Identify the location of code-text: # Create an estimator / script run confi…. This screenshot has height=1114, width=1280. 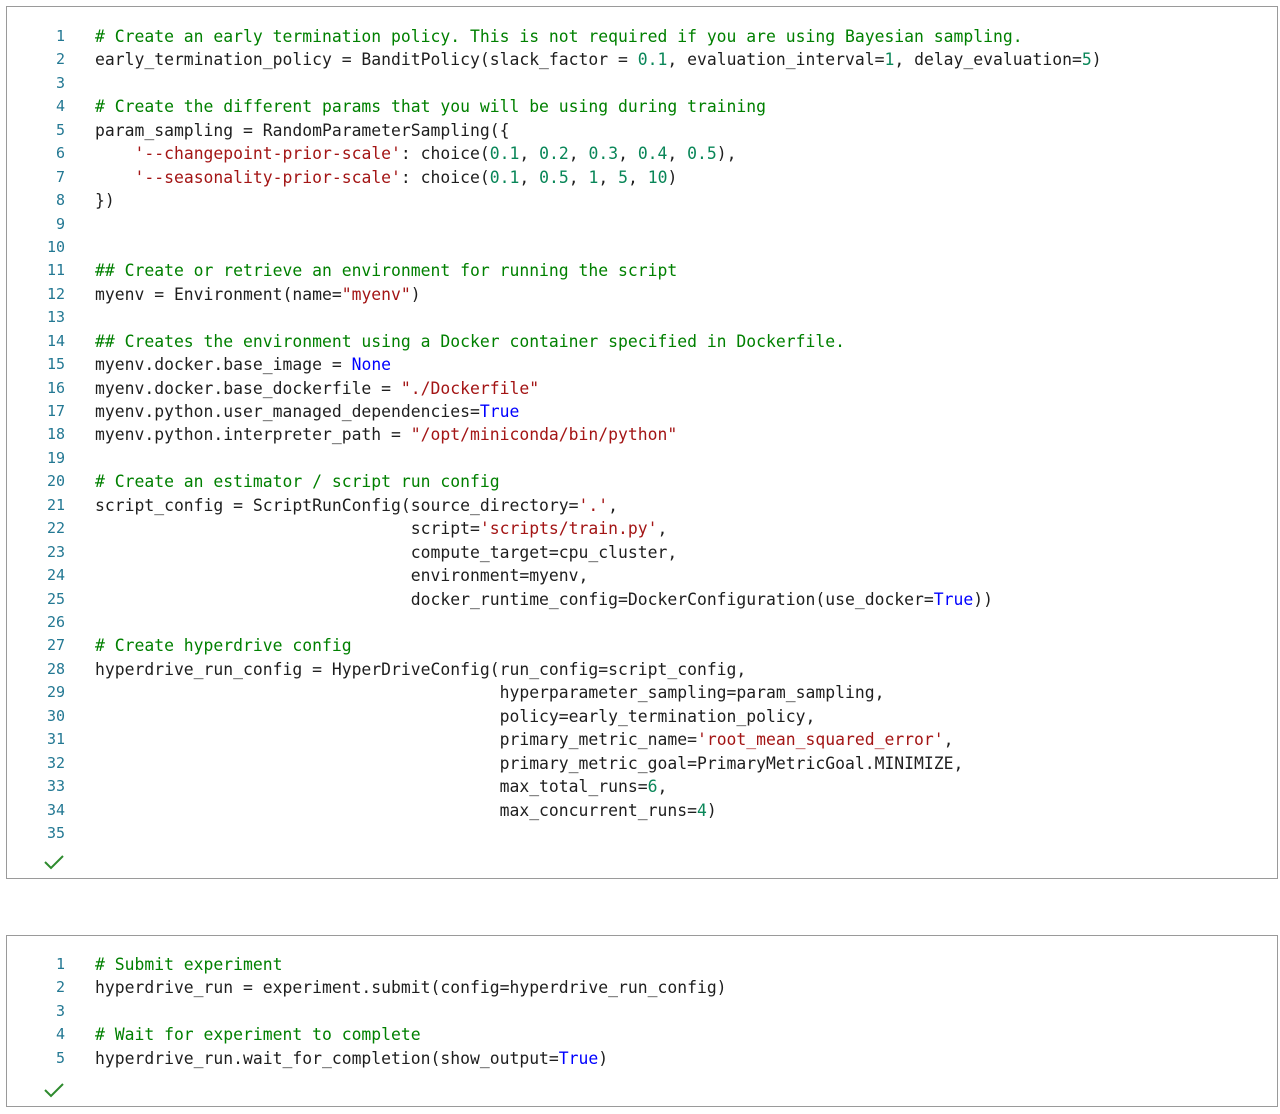
(297, 481).